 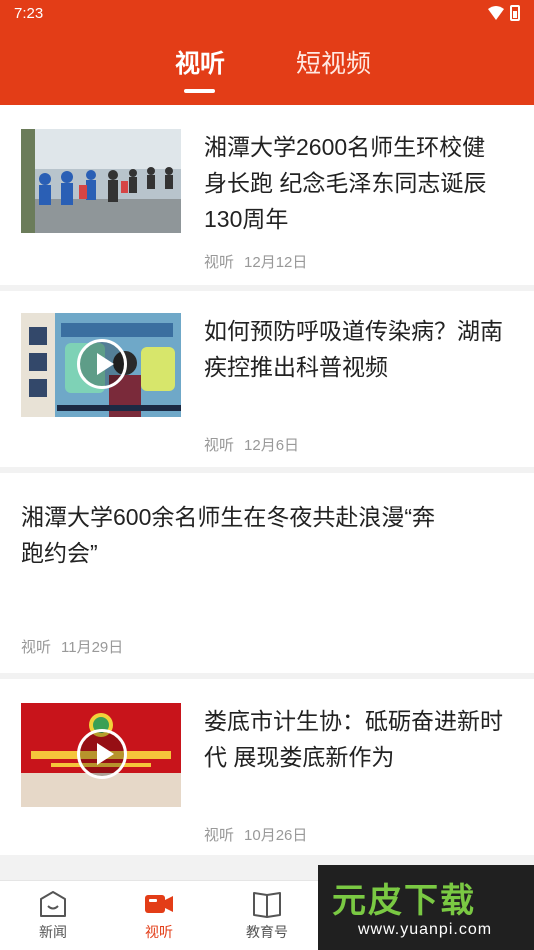 I want to click on watermark-overlay: 元皮下载 www.yuanpi.com, so click(x=426, y=907).